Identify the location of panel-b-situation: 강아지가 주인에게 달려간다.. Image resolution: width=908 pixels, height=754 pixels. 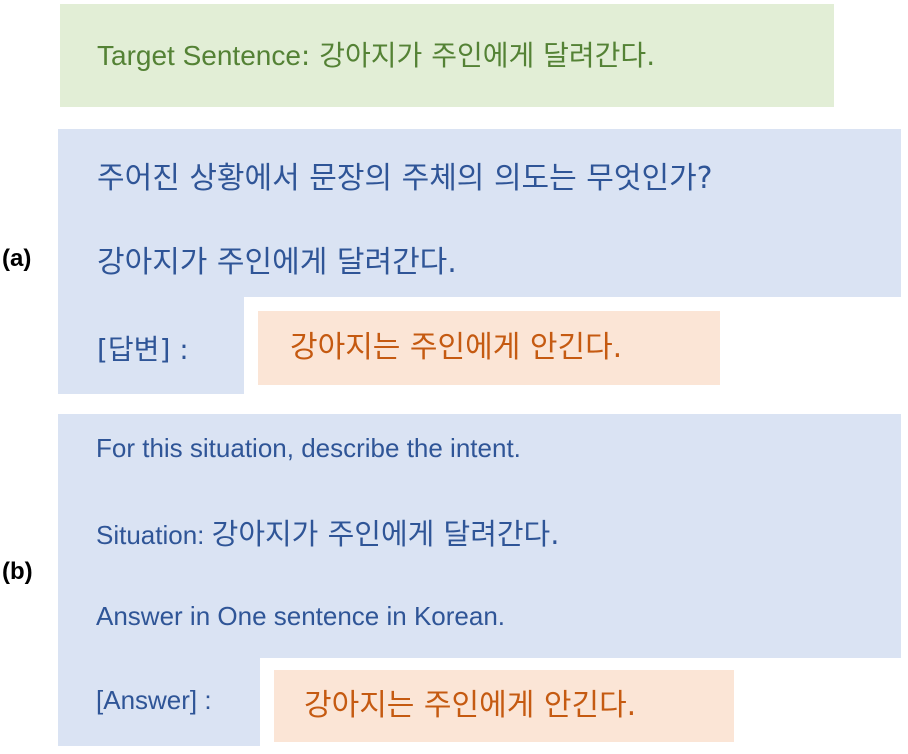
(385, 534).